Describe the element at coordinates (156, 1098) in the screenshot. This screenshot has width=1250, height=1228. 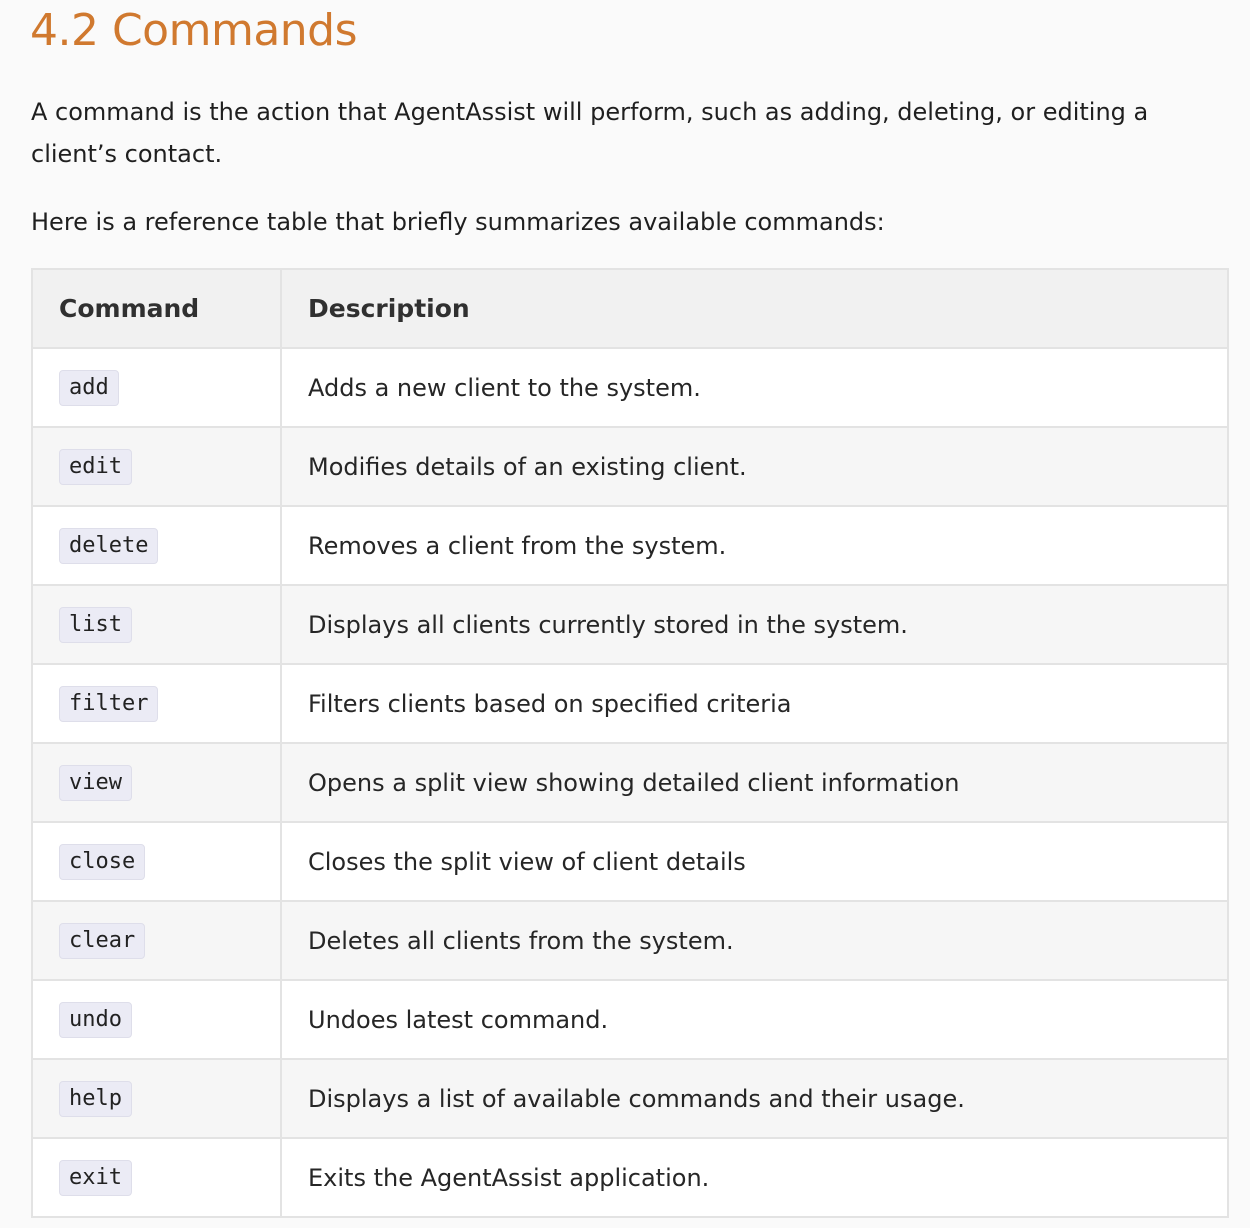
I see `command-cell: help` at that location.